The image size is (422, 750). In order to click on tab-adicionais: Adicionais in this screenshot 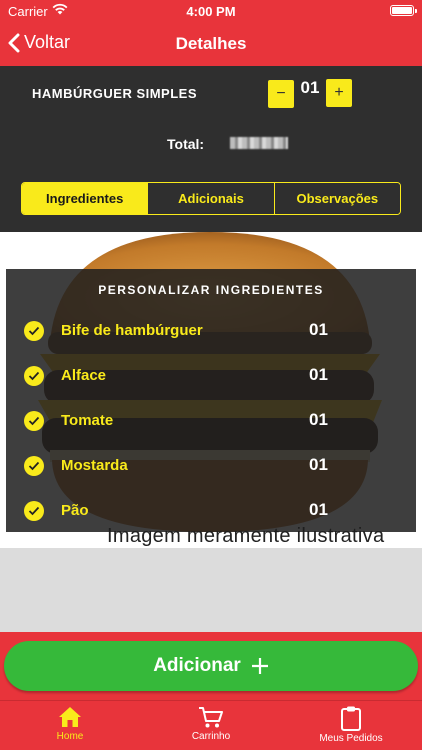, I will do `click(211, 198)`.